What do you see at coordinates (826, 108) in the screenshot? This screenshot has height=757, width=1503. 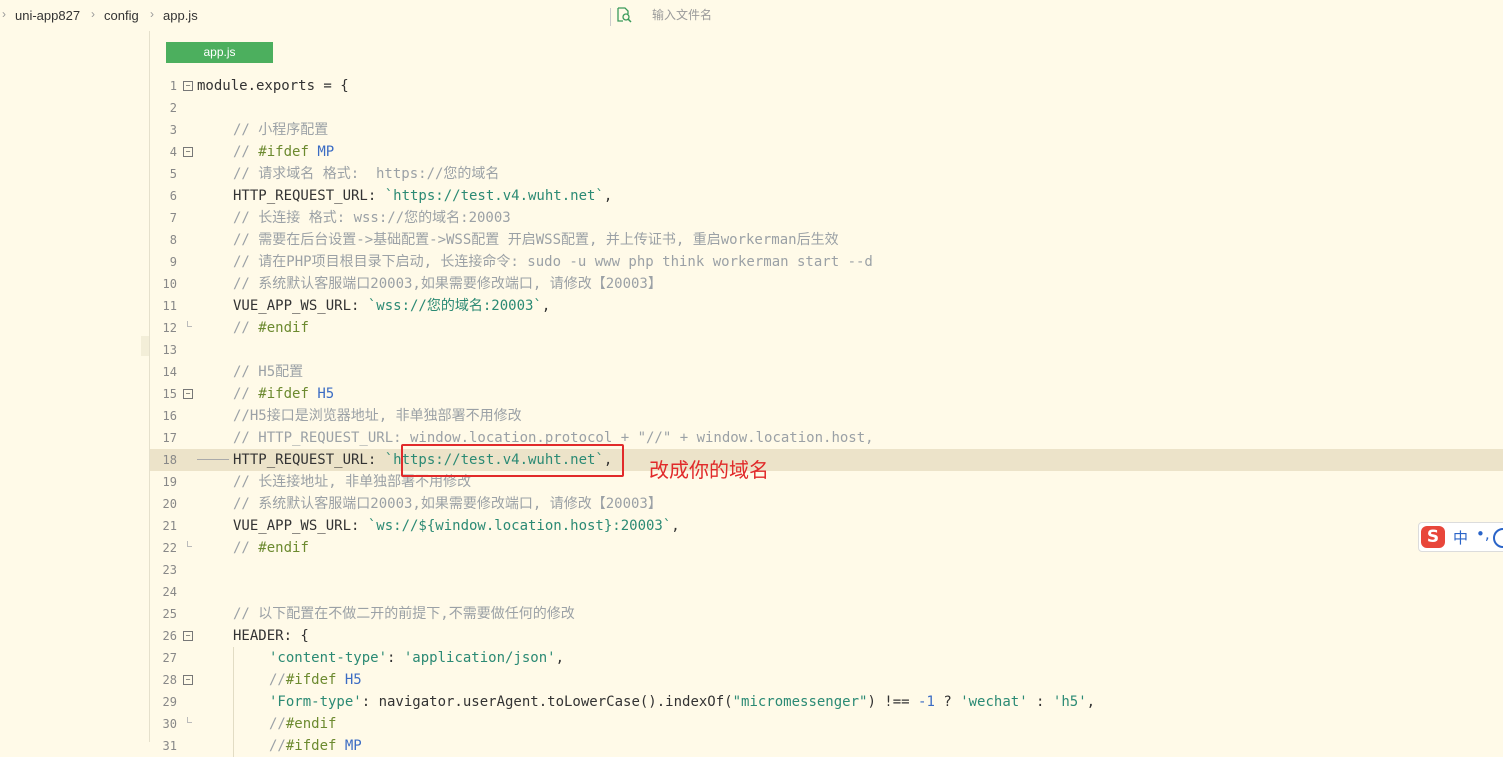 I see `code-line: 2` at bounding box center [826, 108].